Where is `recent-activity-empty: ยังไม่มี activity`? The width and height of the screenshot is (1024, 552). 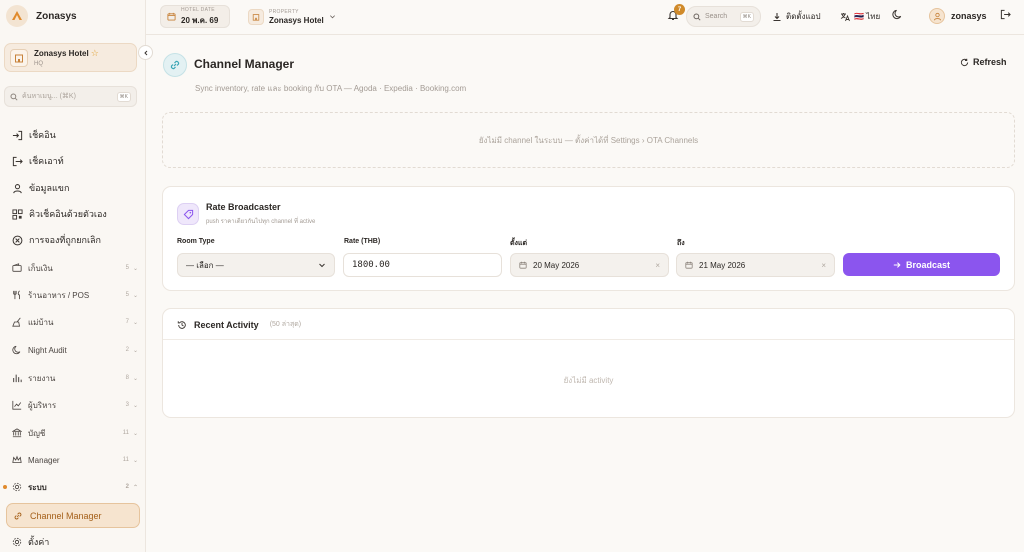 recent-activity-empty: ยังไม่มี activity is located at coordinates (588, 380).